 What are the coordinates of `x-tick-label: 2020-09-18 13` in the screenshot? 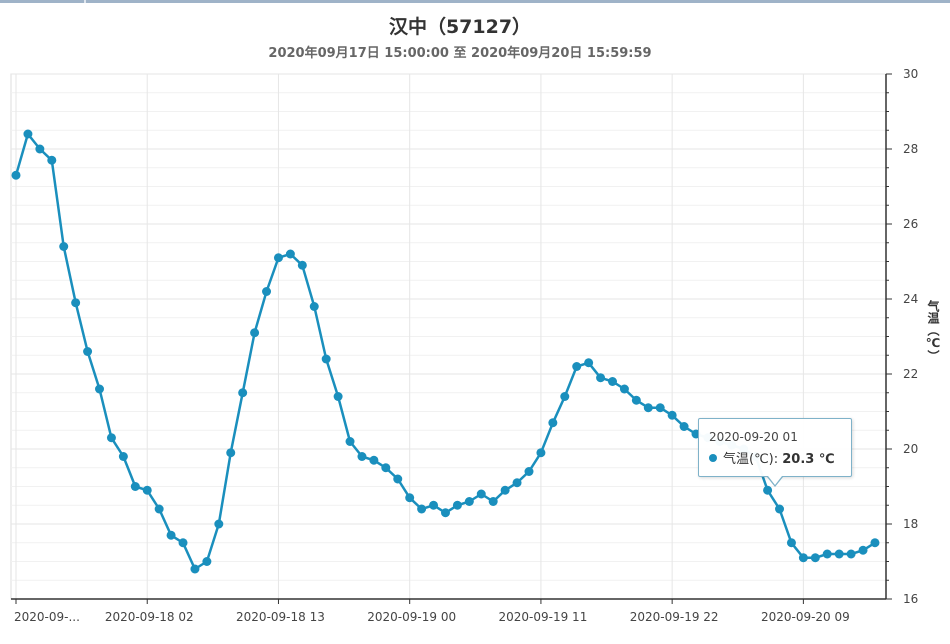 It's located at (280, 617).